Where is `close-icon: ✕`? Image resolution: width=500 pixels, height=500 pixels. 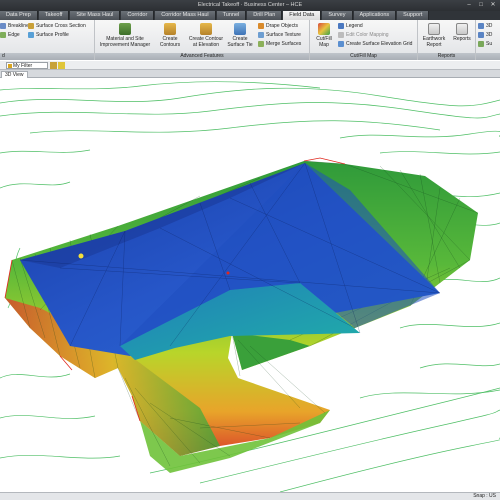
close-icon: ✕ is located at coordinates (493, 5).